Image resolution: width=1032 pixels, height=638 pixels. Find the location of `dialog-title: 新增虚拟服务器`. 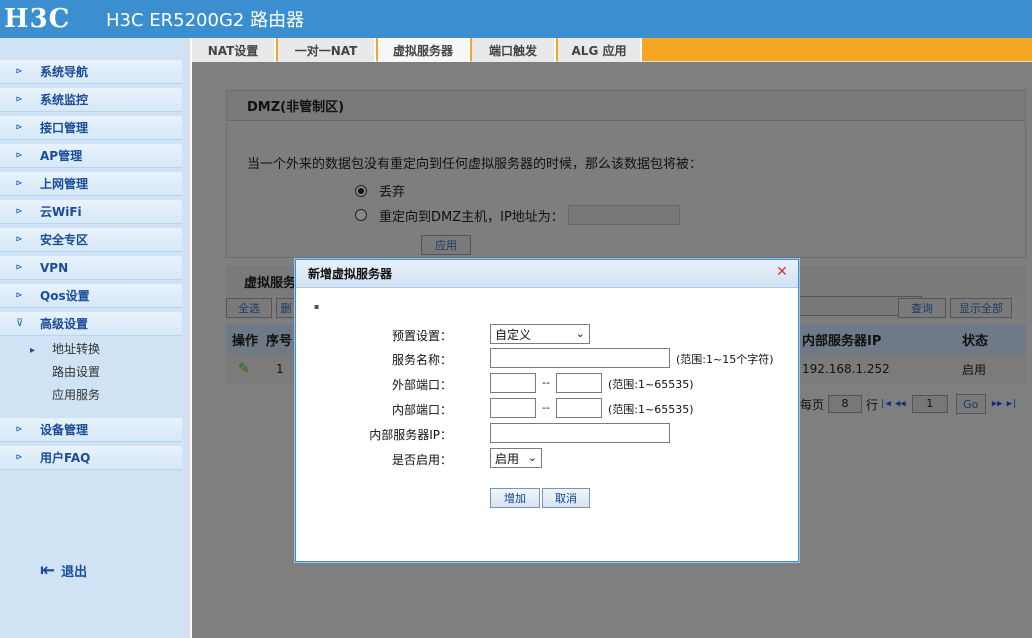

dialog-title: 新增虚拟服务器 is located at coordinates (350, 274).